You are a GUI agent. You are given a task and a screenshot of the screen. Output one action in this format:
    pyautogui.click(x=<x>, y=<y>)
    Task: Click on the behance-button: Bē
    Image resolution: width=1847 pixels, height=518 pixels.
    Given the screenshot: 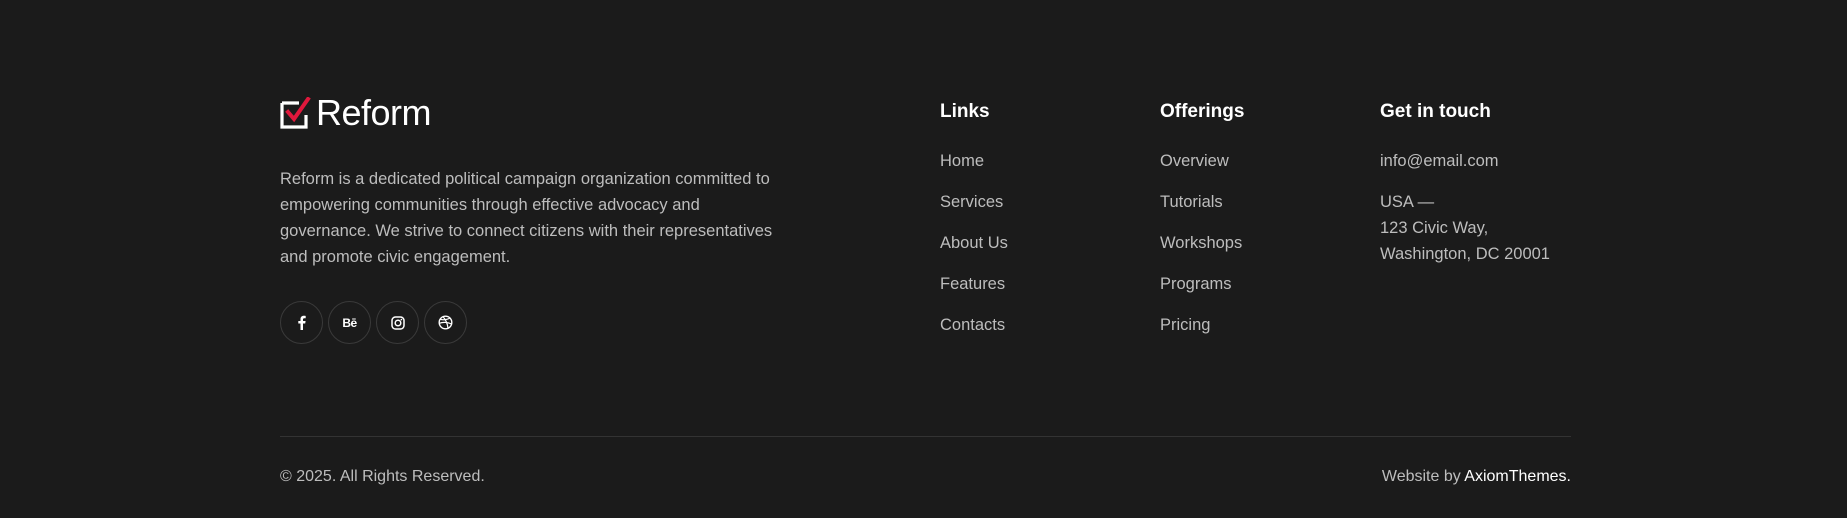 What is the action you would take?
    pyautogui.click(x=349, y=322)
    